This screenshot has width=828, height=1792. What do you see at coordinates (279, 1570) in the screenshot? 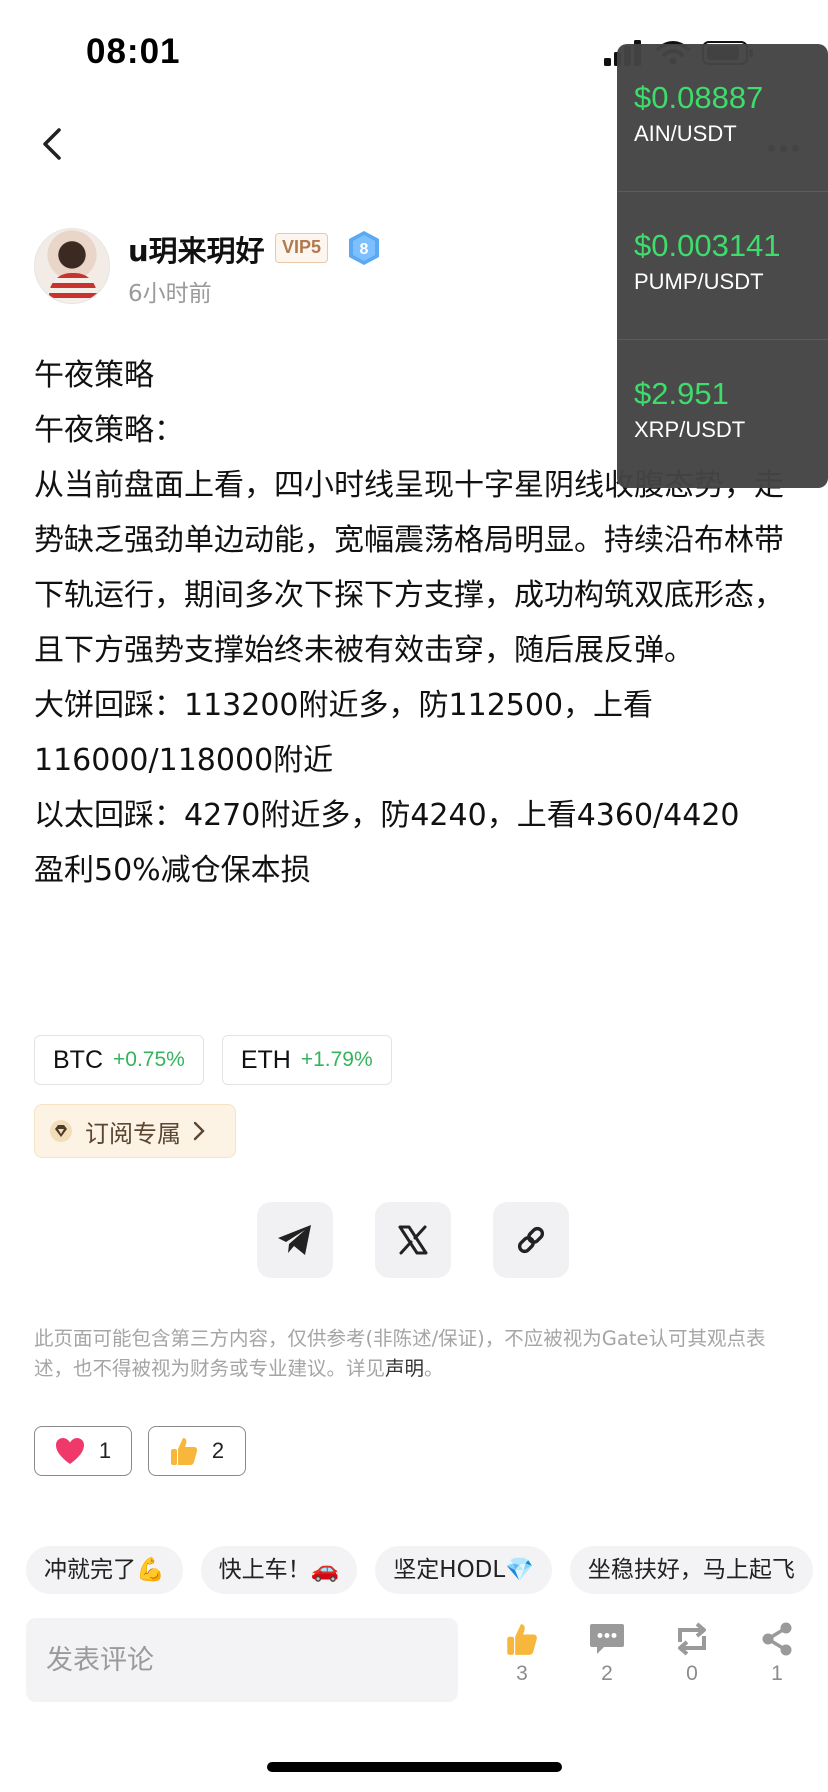
I see `quick-comment-chip: 快上车！🚗` at bounding box center [279, 1570].